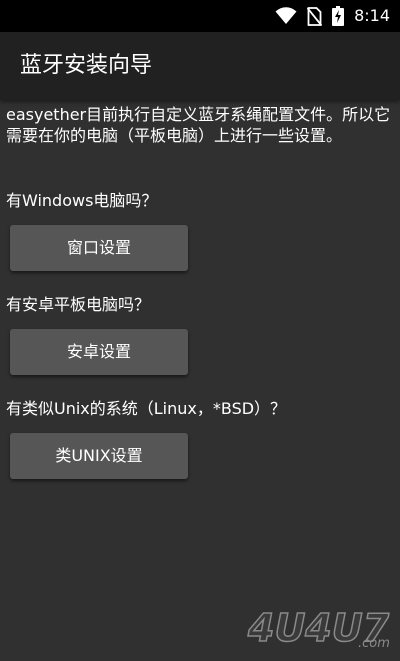 This screenshot has width=400, height=661. Describe the element at coordinates (321, 629) in the screenshot. I see `watermark-logo: 4U4U7 .com` at that location.